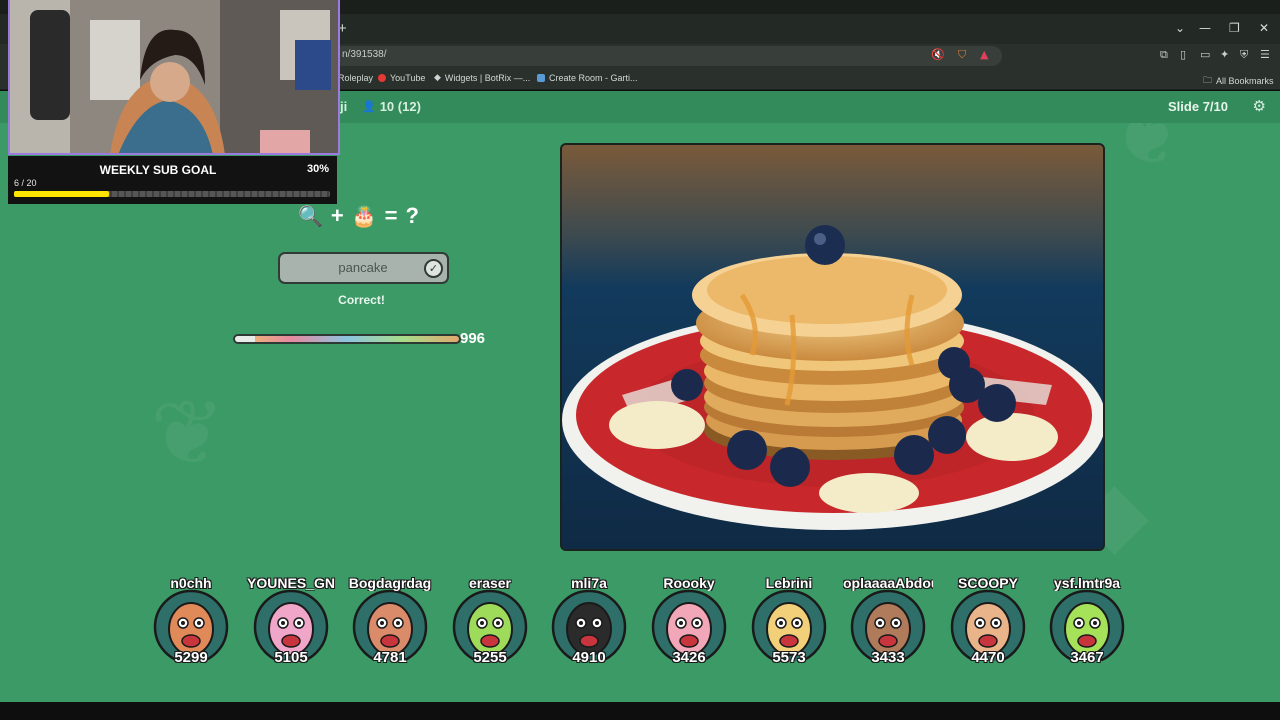  I want to click on player-card: oplaaaaAbdou 3433, so click(888, 625).